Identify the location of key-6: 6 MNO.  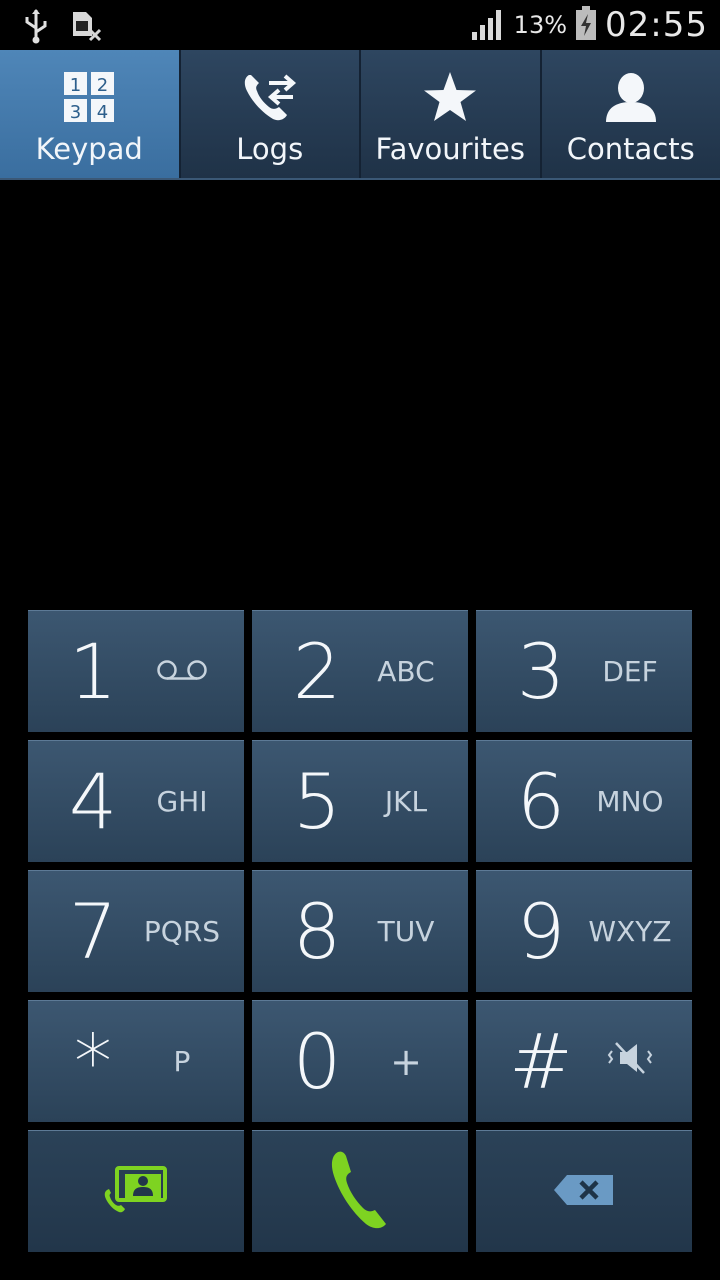
(584, 801).